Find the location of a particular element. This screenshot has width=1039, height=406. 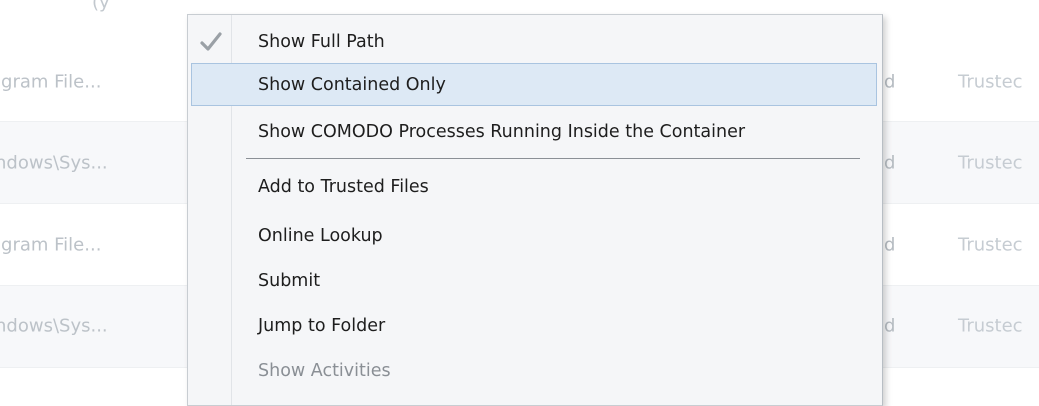

menu-item-jump-to-folder: Jump to Folder is located at coordinates (534, 325).